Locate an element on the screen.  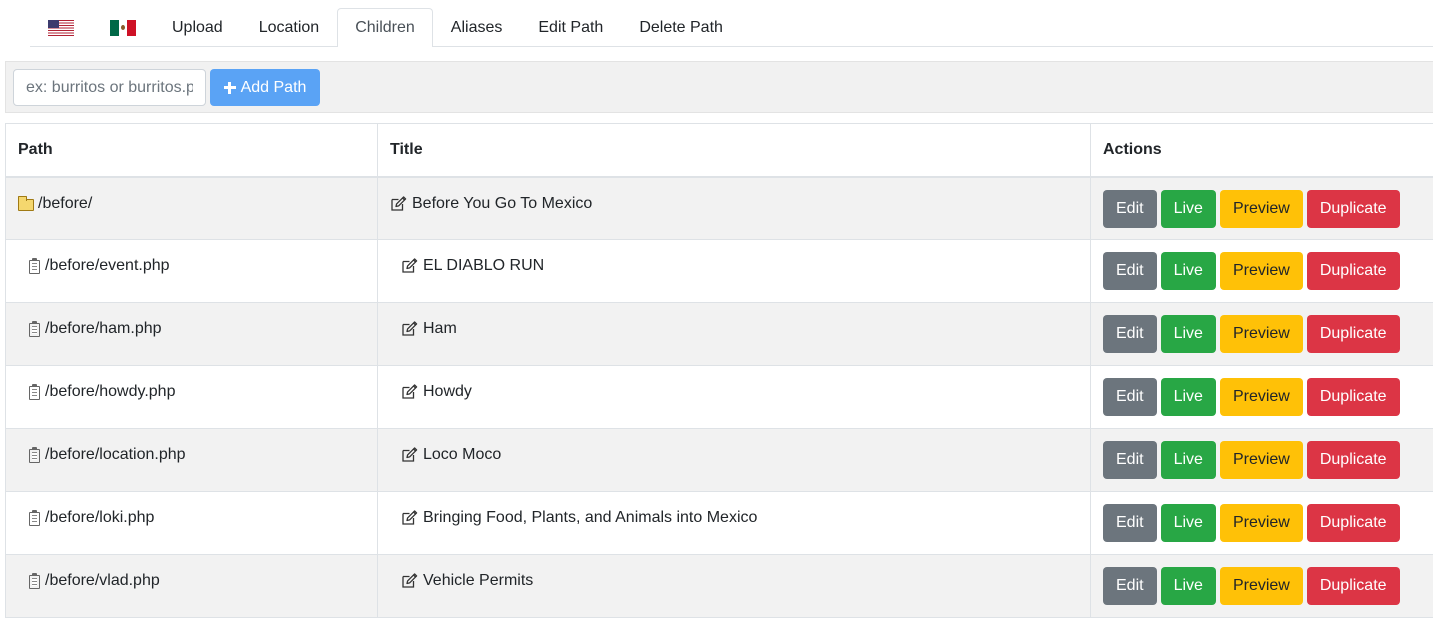
tab-language-english is located at coordinates (61, 27).